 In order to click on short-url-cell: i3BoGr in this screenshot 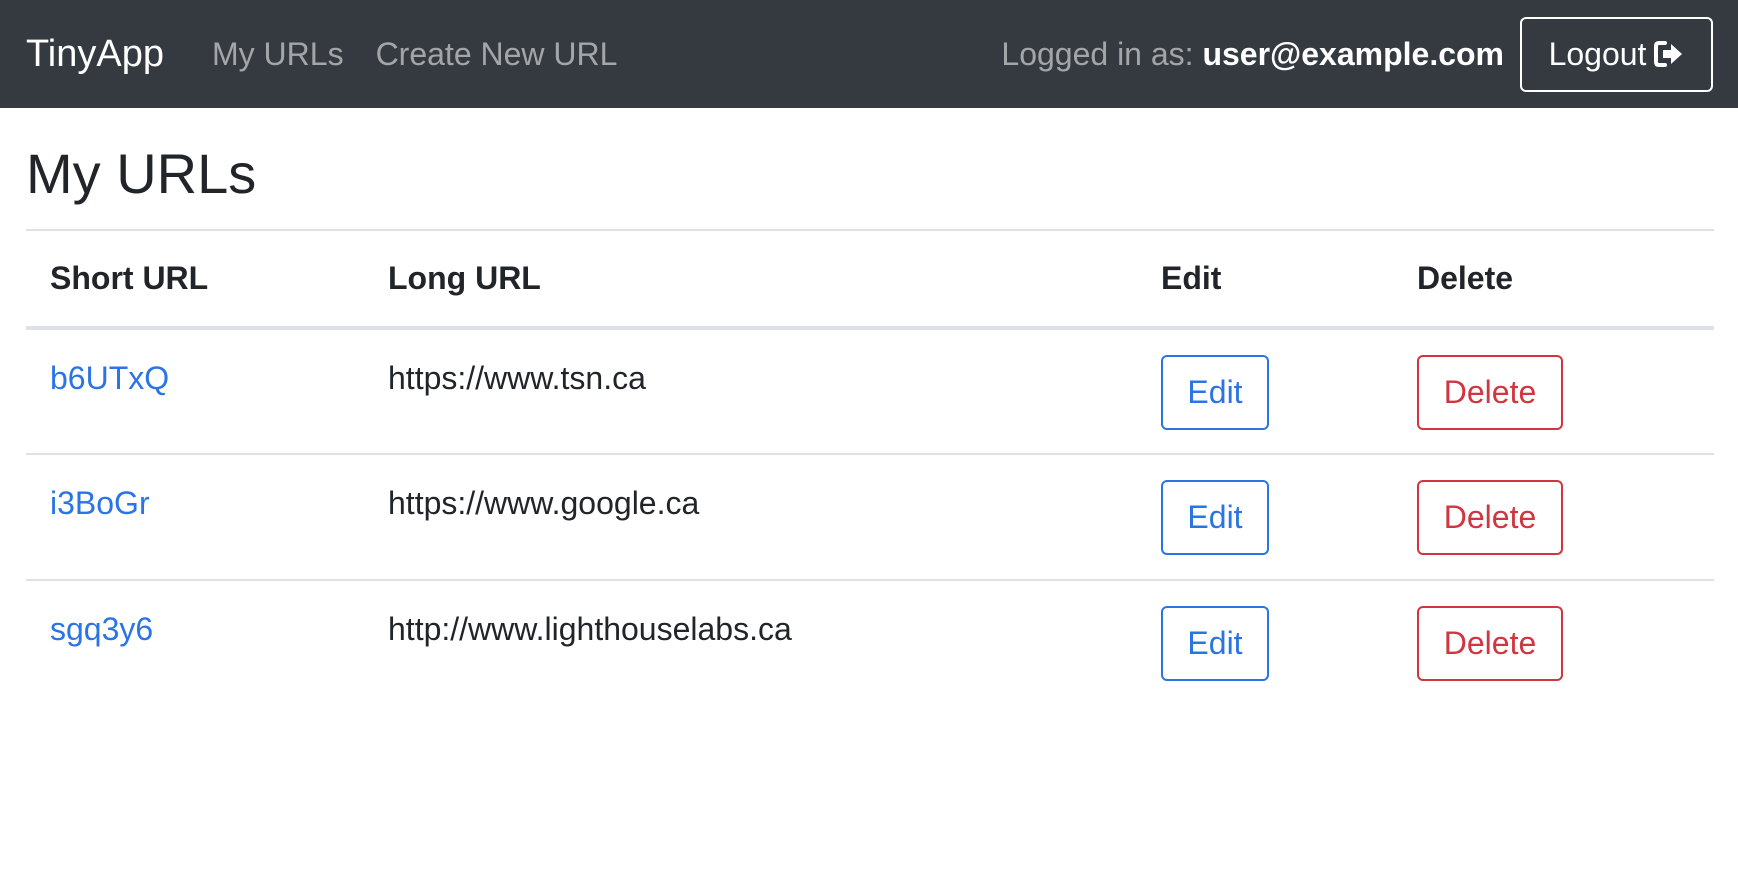, I will do `click(195, 517)`.